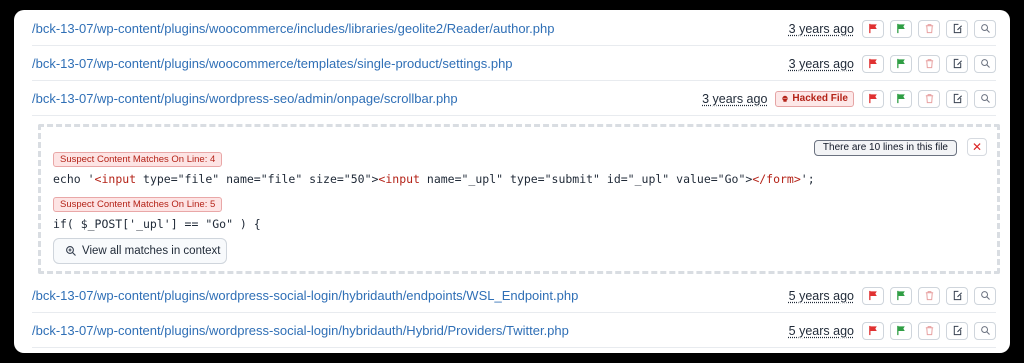 Image resolution: width=1024 pixels, height=363 pixels. I want to click on hacked-file-label: Hacked File, so click(820, 98).